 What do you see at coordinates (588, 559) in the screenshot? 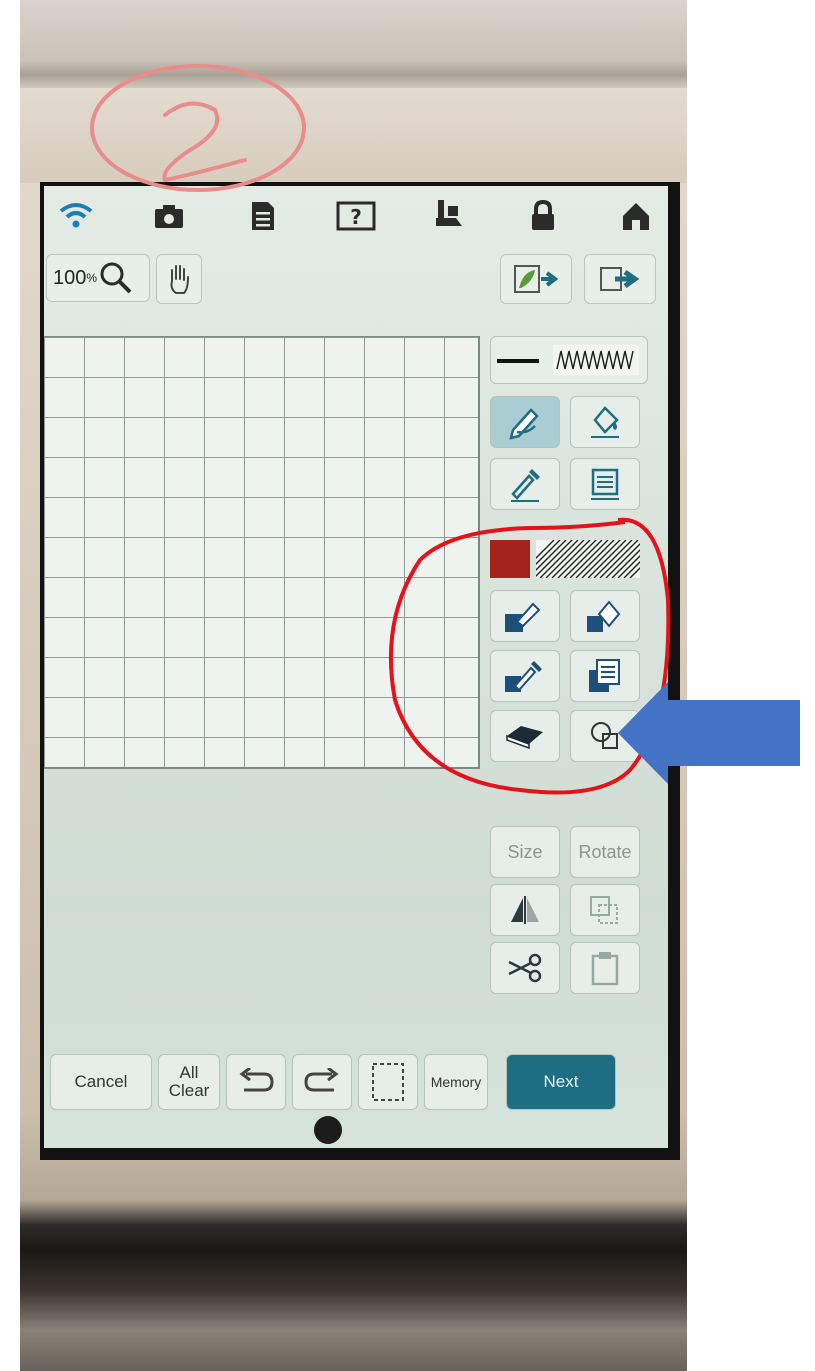
I see `hatch-pattern-swatch` at bounding box center [588, 559].